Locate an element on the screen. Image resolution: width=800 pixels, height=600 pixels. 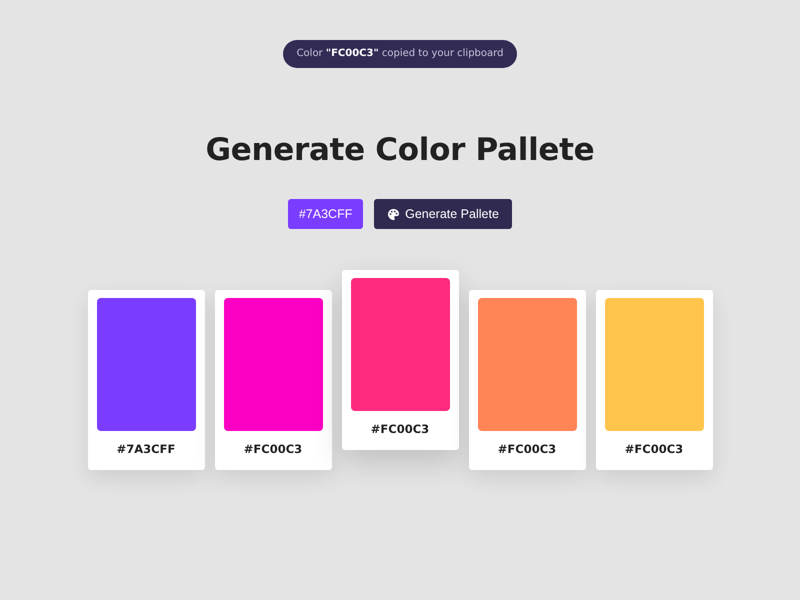
palette-icon is located at coordinates (394, 214).